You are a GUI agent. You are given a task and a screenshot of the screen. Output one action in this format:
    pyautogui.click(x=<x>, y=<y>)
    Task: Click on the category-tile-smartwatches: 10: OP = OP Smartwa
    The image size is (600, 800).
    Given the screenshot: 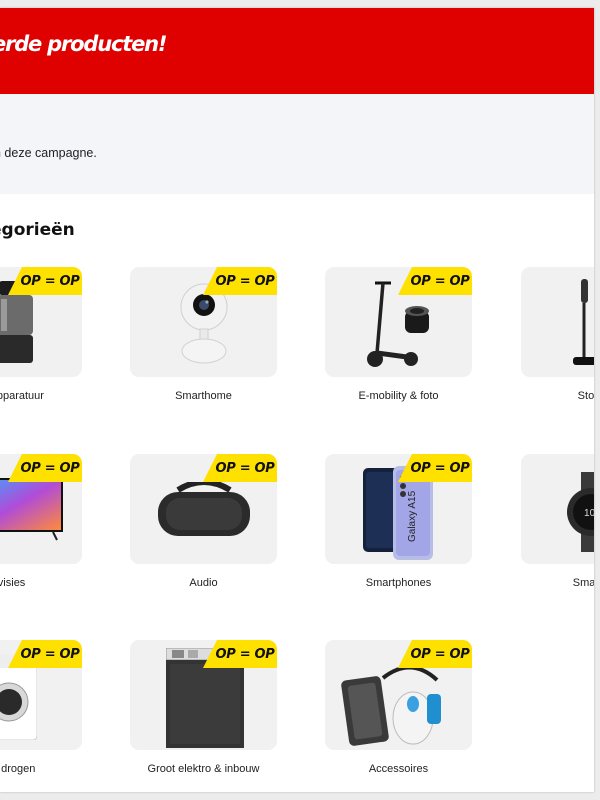 What is the action you would take?
    pyautogui.click(x=557, y=534)
    